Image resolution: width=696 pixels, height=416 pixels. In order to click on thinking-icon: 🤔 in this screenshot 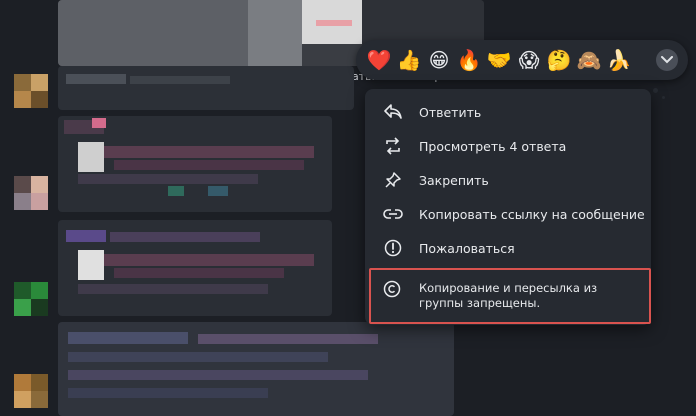, I will do `click(559, 60)`.